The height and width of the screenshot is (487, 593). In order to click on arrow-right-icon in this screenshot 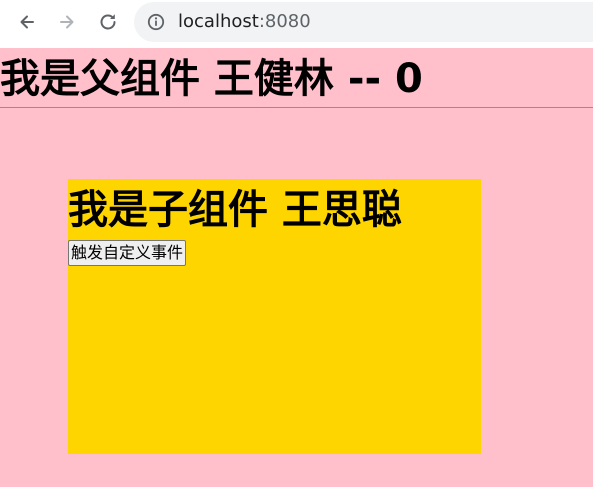, I will do `click(67, 22)`.